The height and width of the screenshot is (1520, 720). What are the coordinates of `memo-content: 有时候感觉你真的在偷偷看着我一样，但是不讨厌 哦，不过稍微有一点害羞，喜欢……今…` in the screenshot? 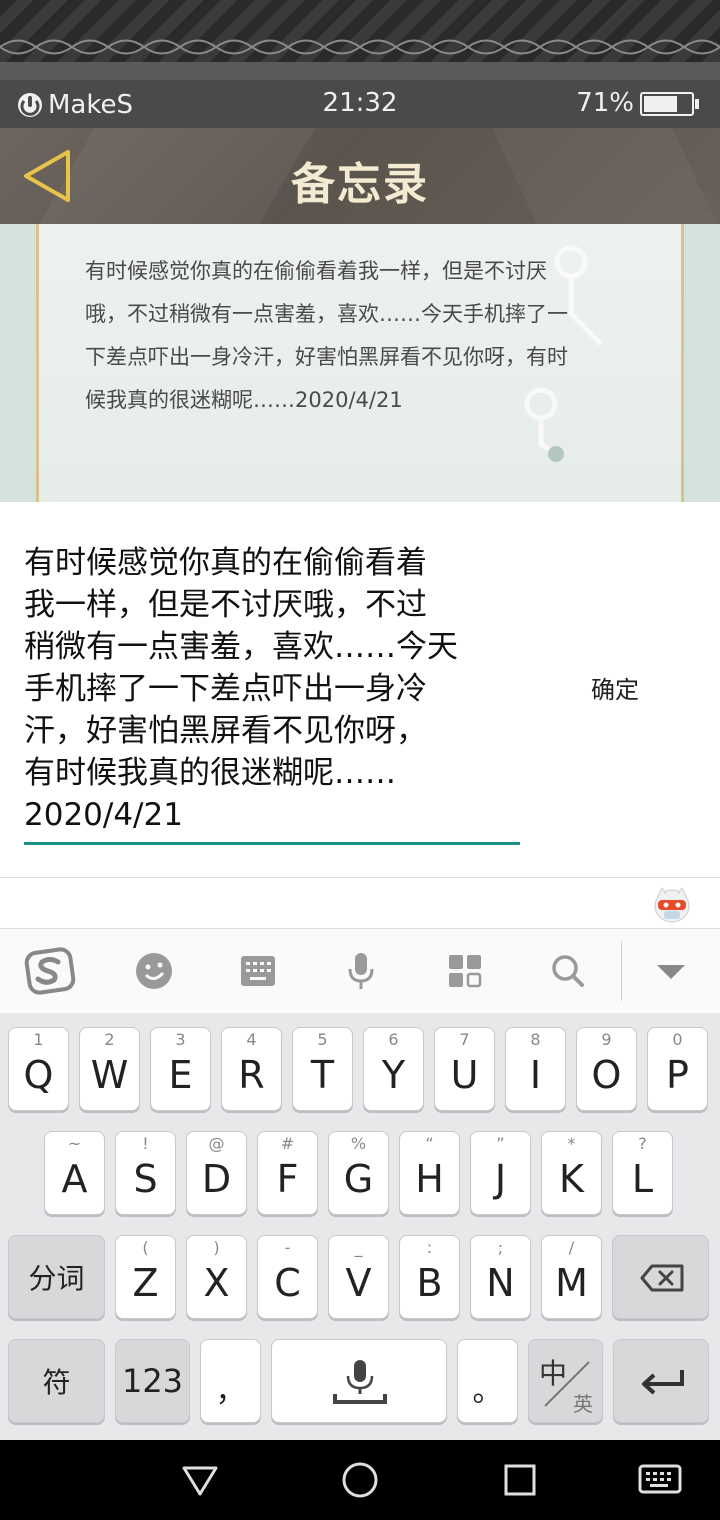 It's located at (365, 336).